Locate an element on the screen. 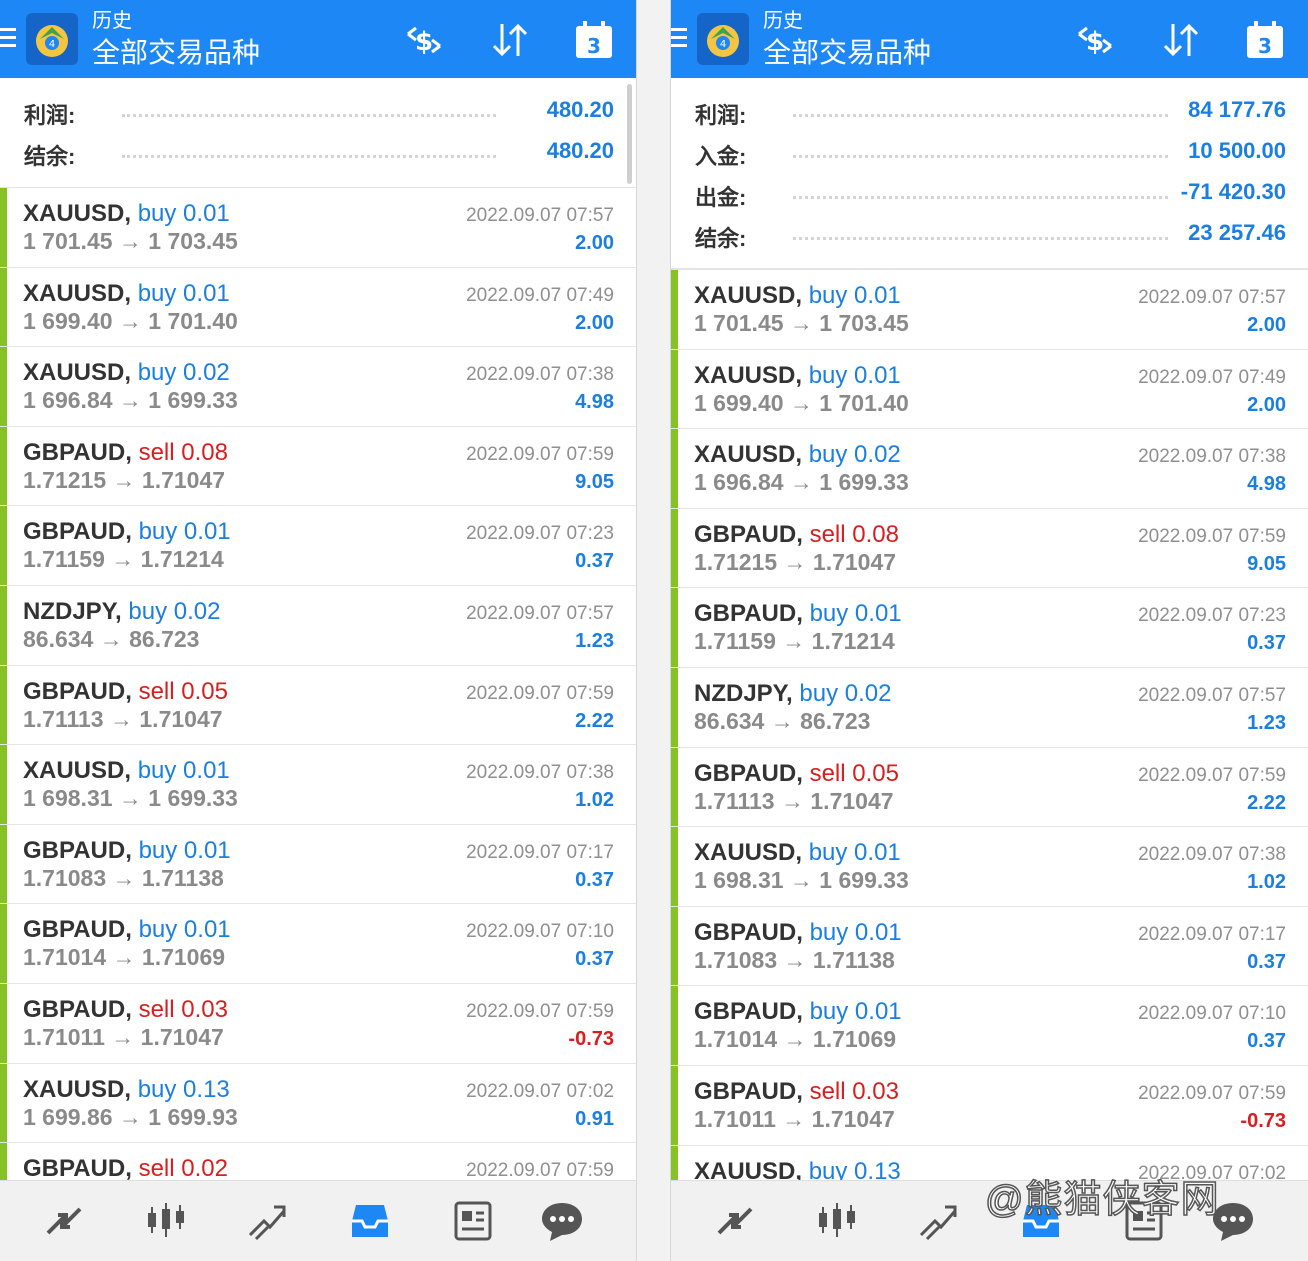 The image size is (1308, 1261). summary-value: 480.20 is located at coordinates (580, 150).